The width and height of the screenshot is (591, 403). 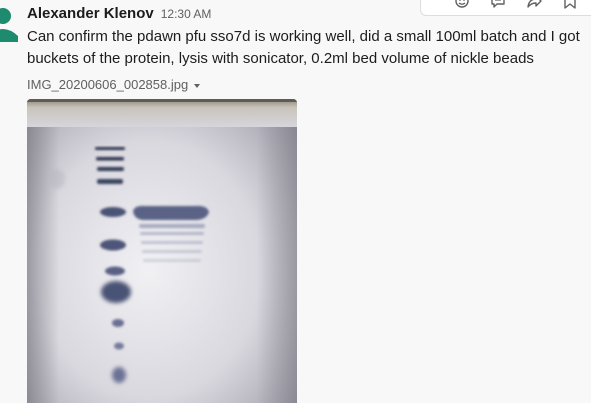 What do you see at coordinates (90, 13) in the screenshot?
I see `message-author: Alexander Klenov` at bounding box center [90, 13].